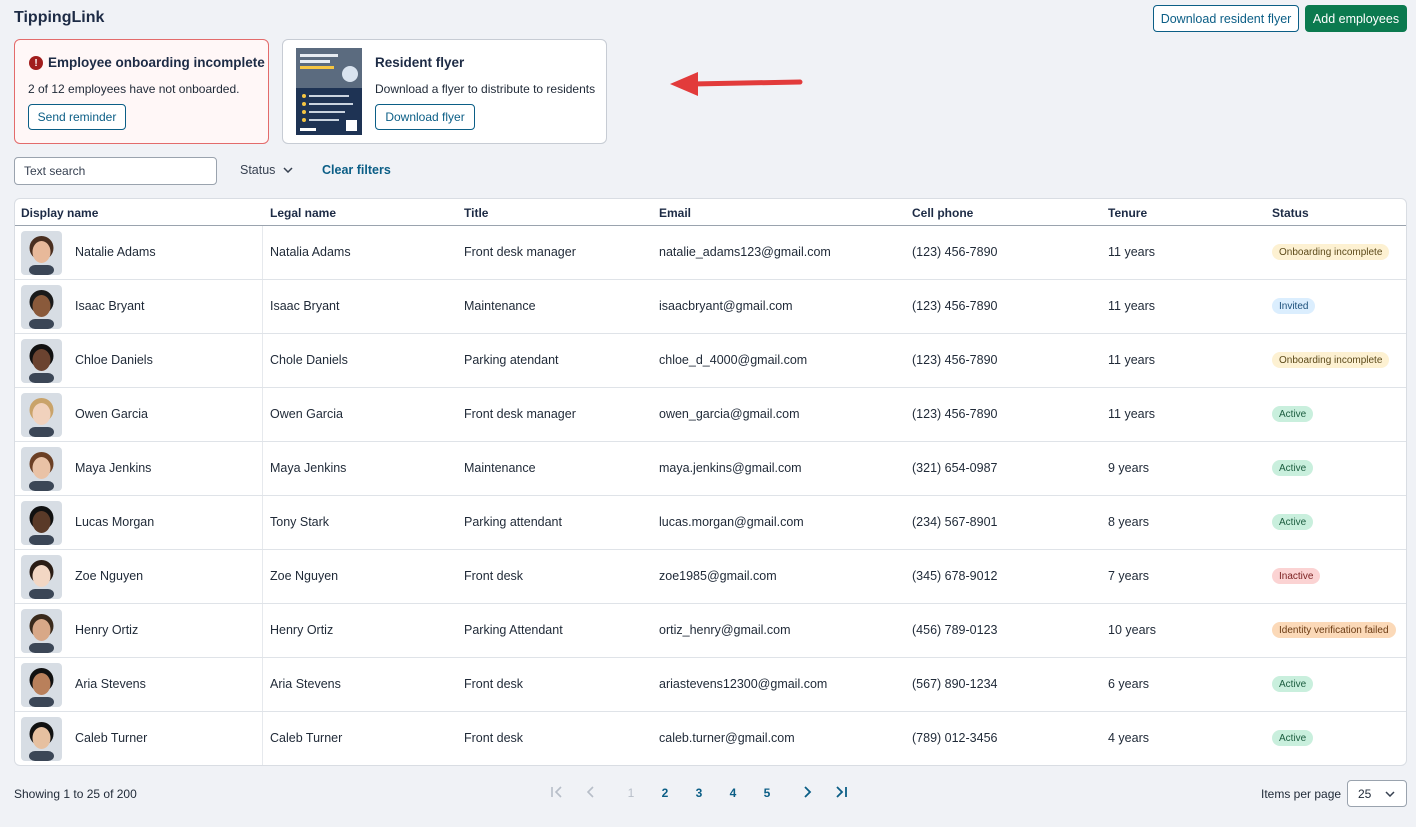 The image size is (1416, 827). What do you see at coordinates (767, 793) in the screenshot?
I see `page-5: 5` at bounding box center [767, 793].